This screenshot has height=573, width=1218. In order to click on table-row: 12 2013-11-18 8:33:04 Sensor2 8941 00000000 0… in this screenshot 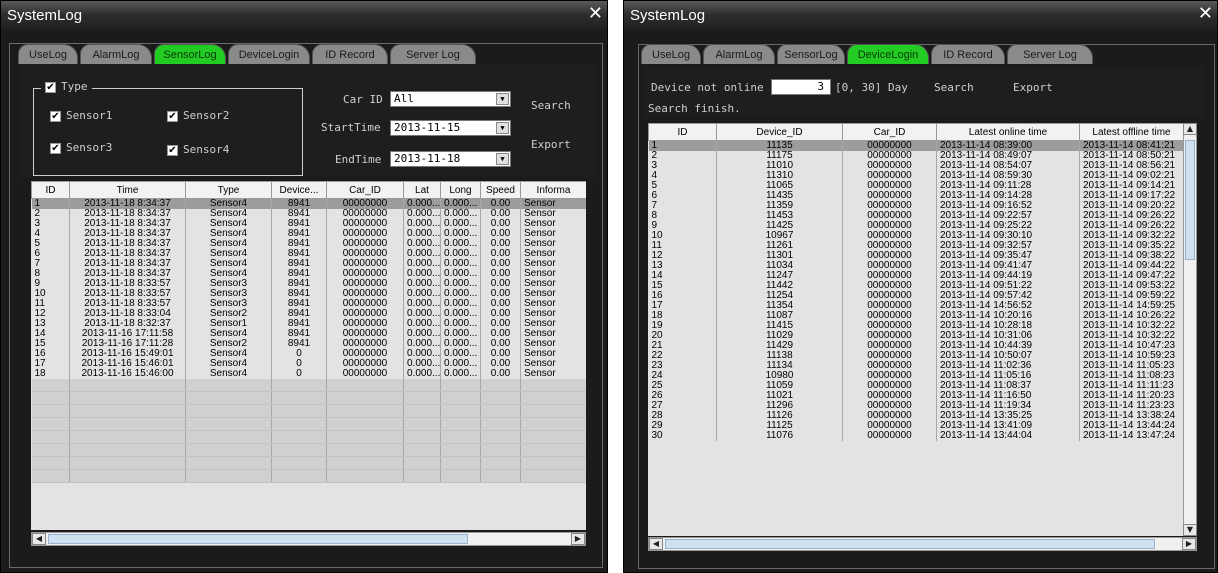, I will do `click(308, 314)`.